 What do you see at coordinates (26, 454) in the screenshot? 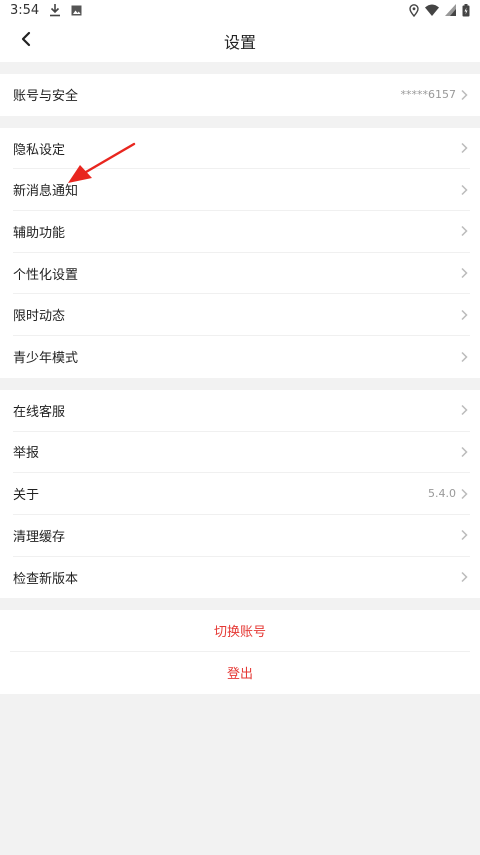
I see `row-label: 举报` at bounding box center [26, 454].